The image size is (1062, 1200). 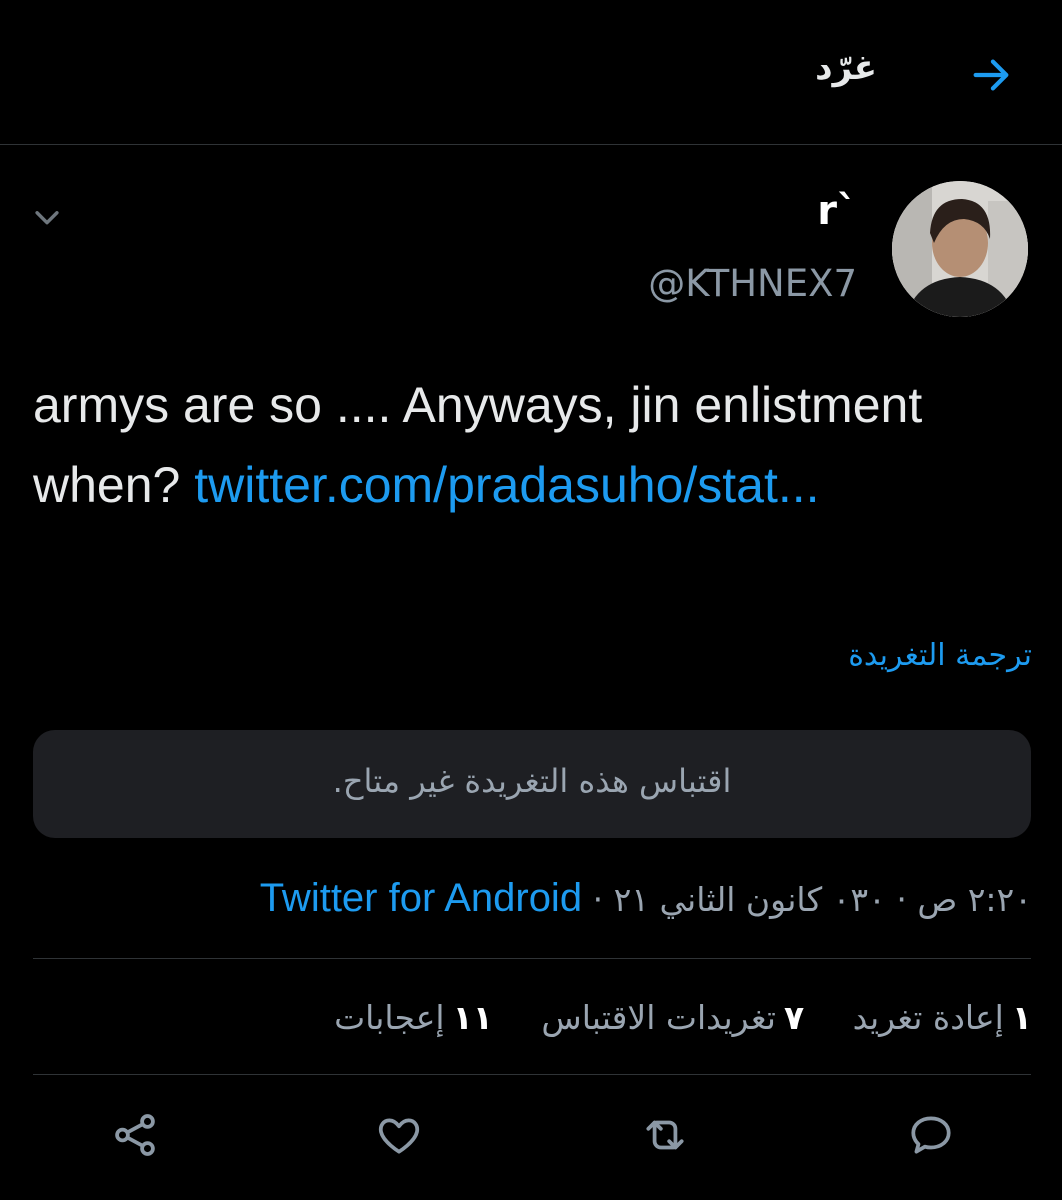 What do you see at coordinates (399, 1135) in the screenshot?
I see `like-icon` at bounding box center [399, 1135].